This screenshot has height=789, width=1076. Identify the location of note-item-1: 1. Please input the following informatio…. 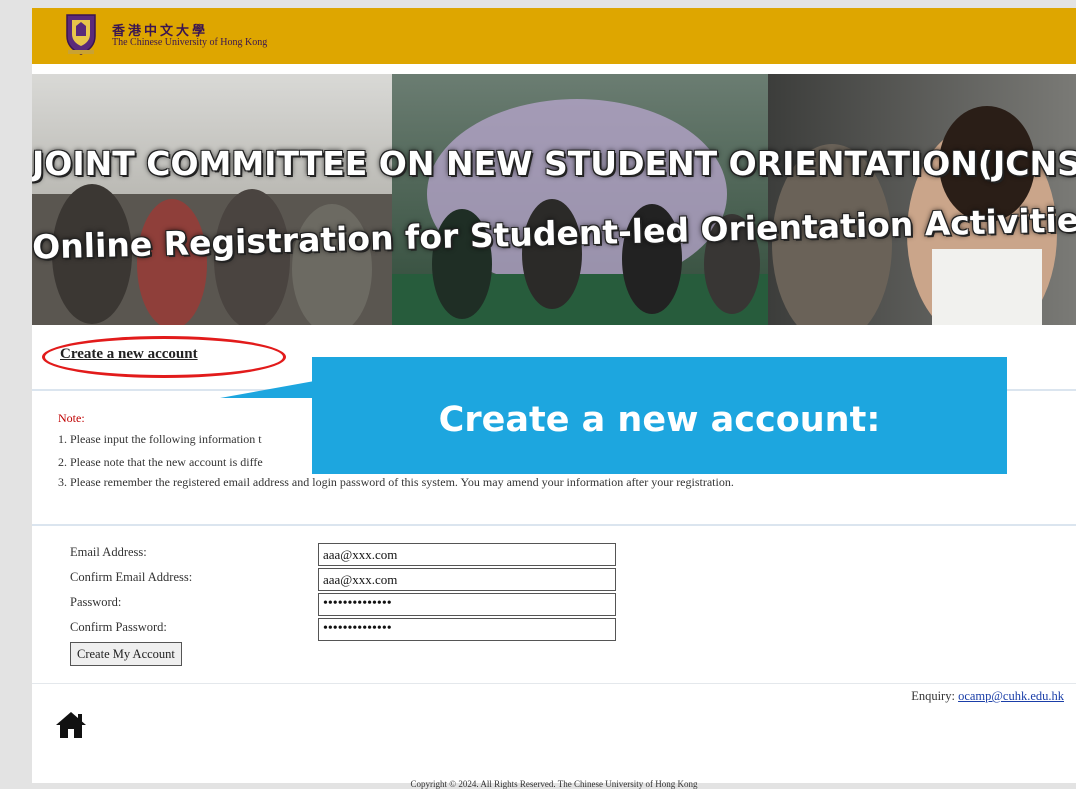
(160, 439).